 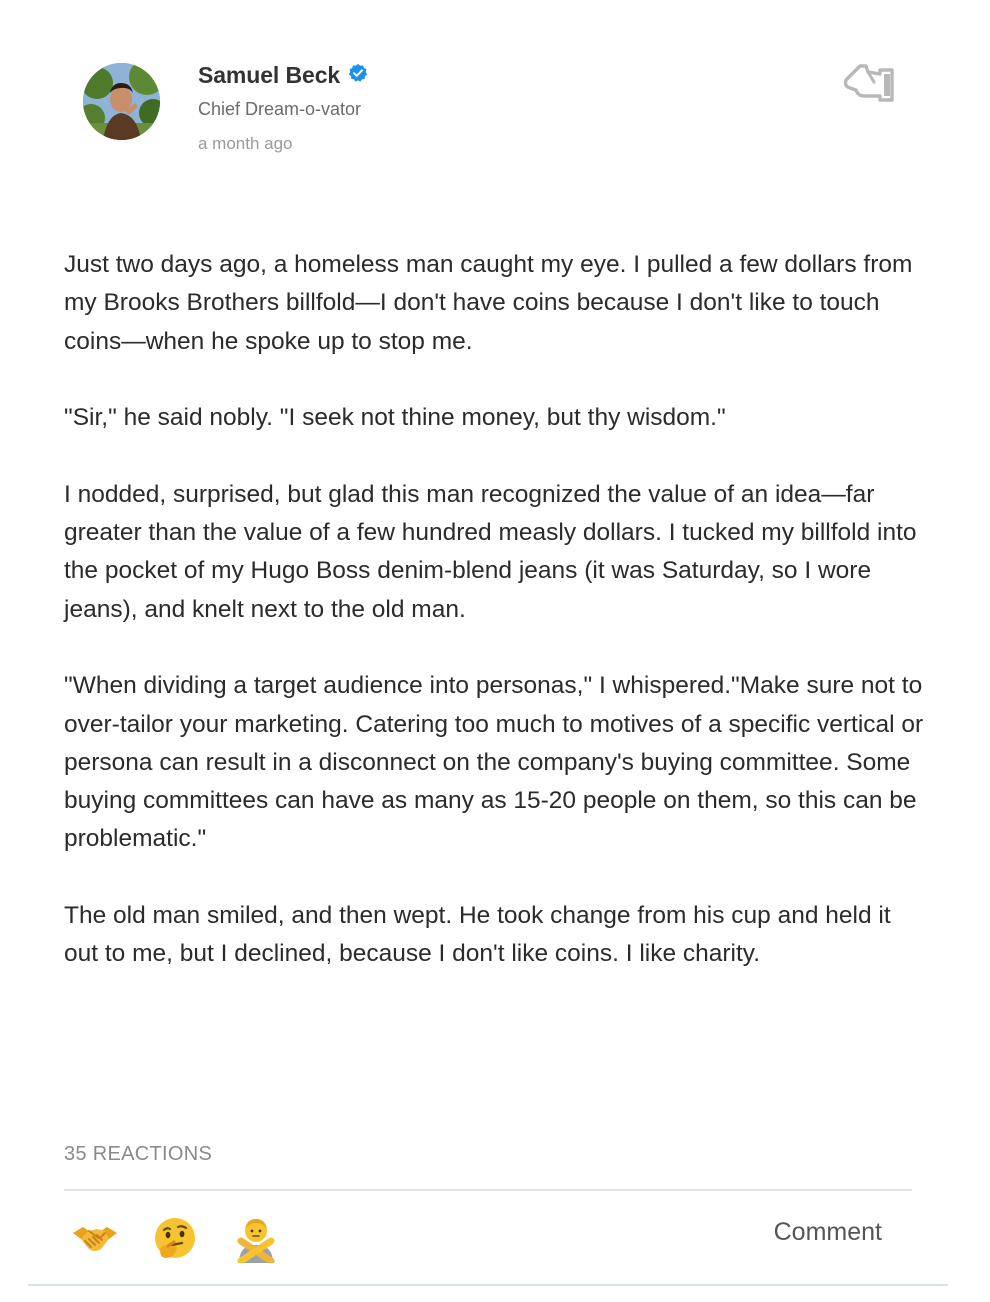 I want to click on handshake-icon, so click(x=95, y=1239).